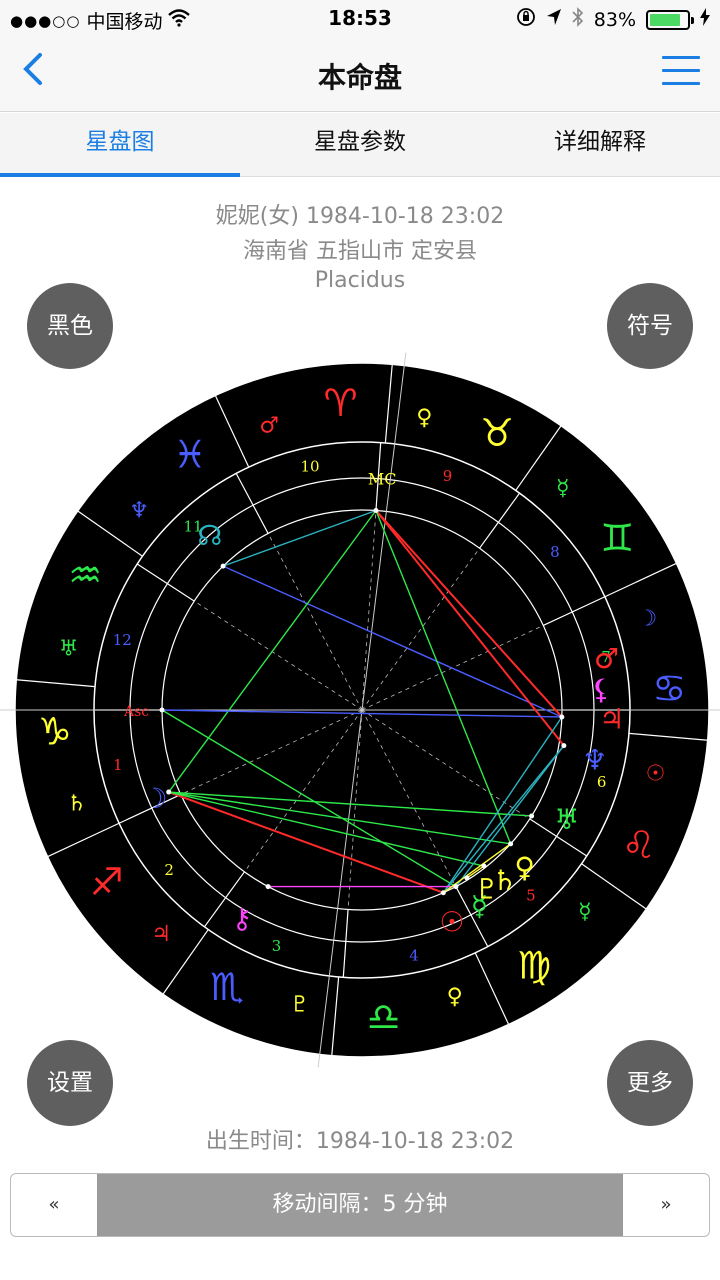  I want to click on node-glyph: ☊, so click(209, 535).